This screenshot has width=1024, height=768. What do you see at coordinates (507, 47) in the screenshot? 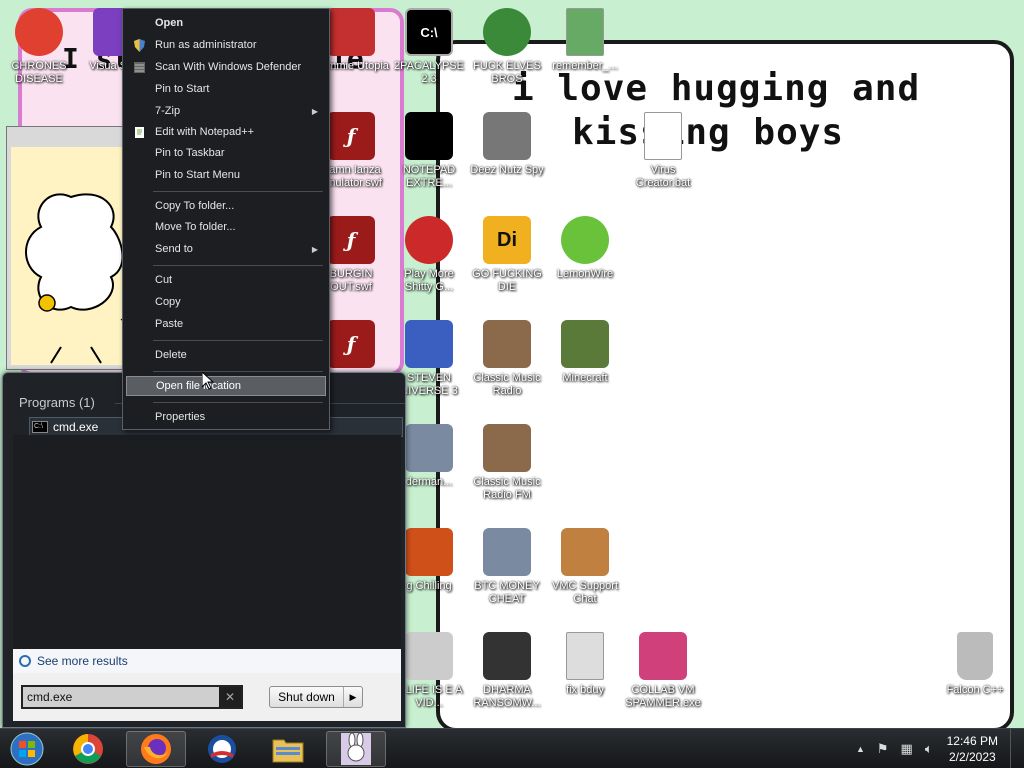
I see `desktop-icon: FUCK ELVES BROS` at bounding box center [507, 47].